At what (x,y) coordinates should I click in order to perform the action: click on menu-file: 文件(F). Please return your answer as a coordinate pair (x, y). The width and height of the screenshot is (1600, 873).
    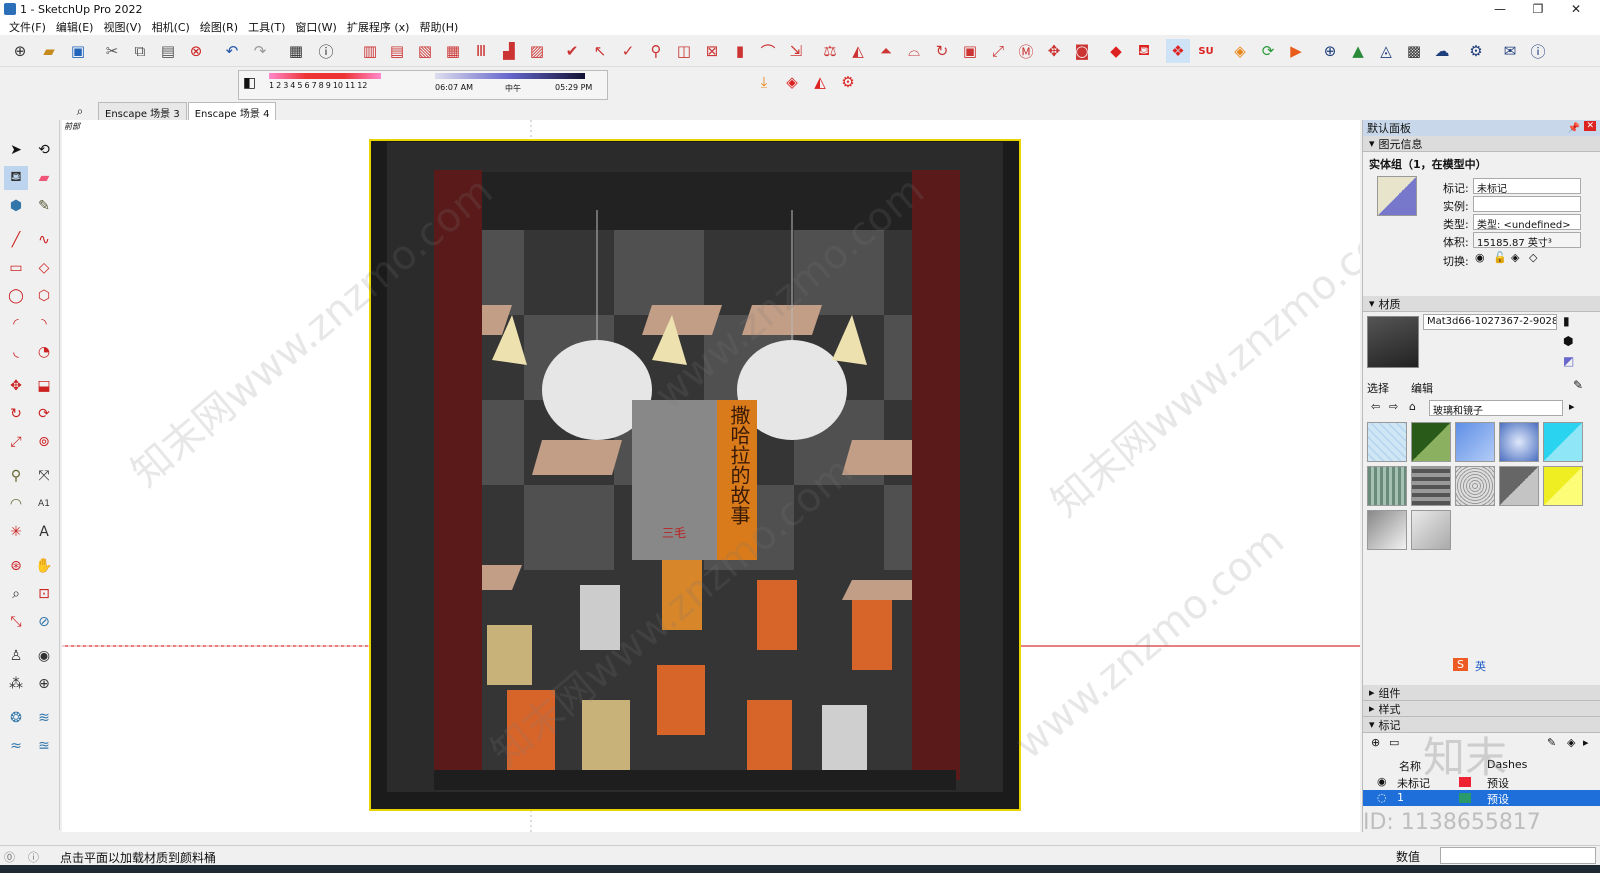
    Looking at the image, I should click on (27, 27).